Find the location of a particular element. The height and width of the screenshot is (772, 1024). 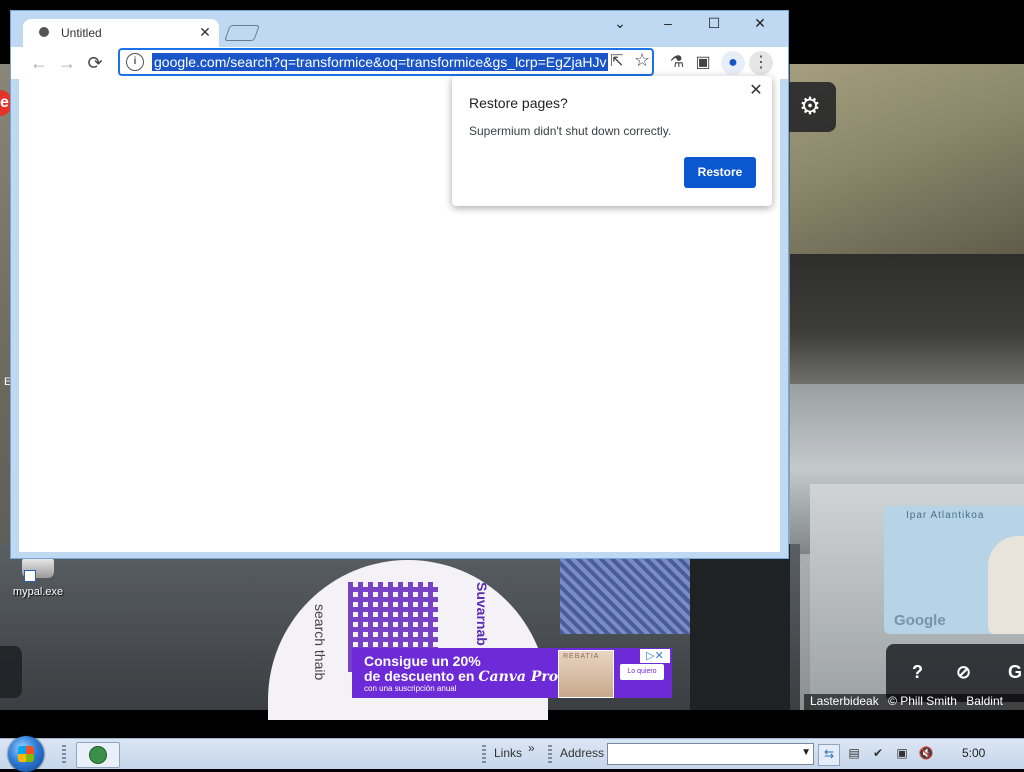

left-control is located at coordinates (11, 672).